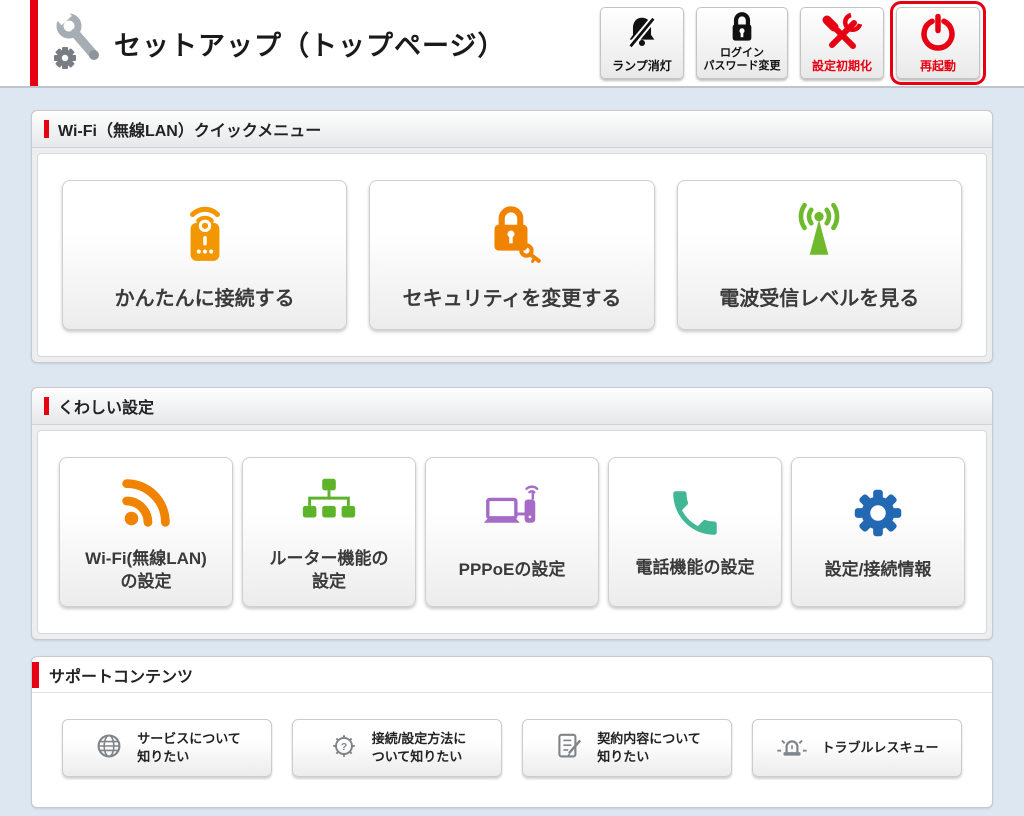 This screenshot has height=816, width=1024. Describe the element at coordinates (512, 570) in the screenshot. I see `pppoe-settings-label: PPPoEの設定` at that location.